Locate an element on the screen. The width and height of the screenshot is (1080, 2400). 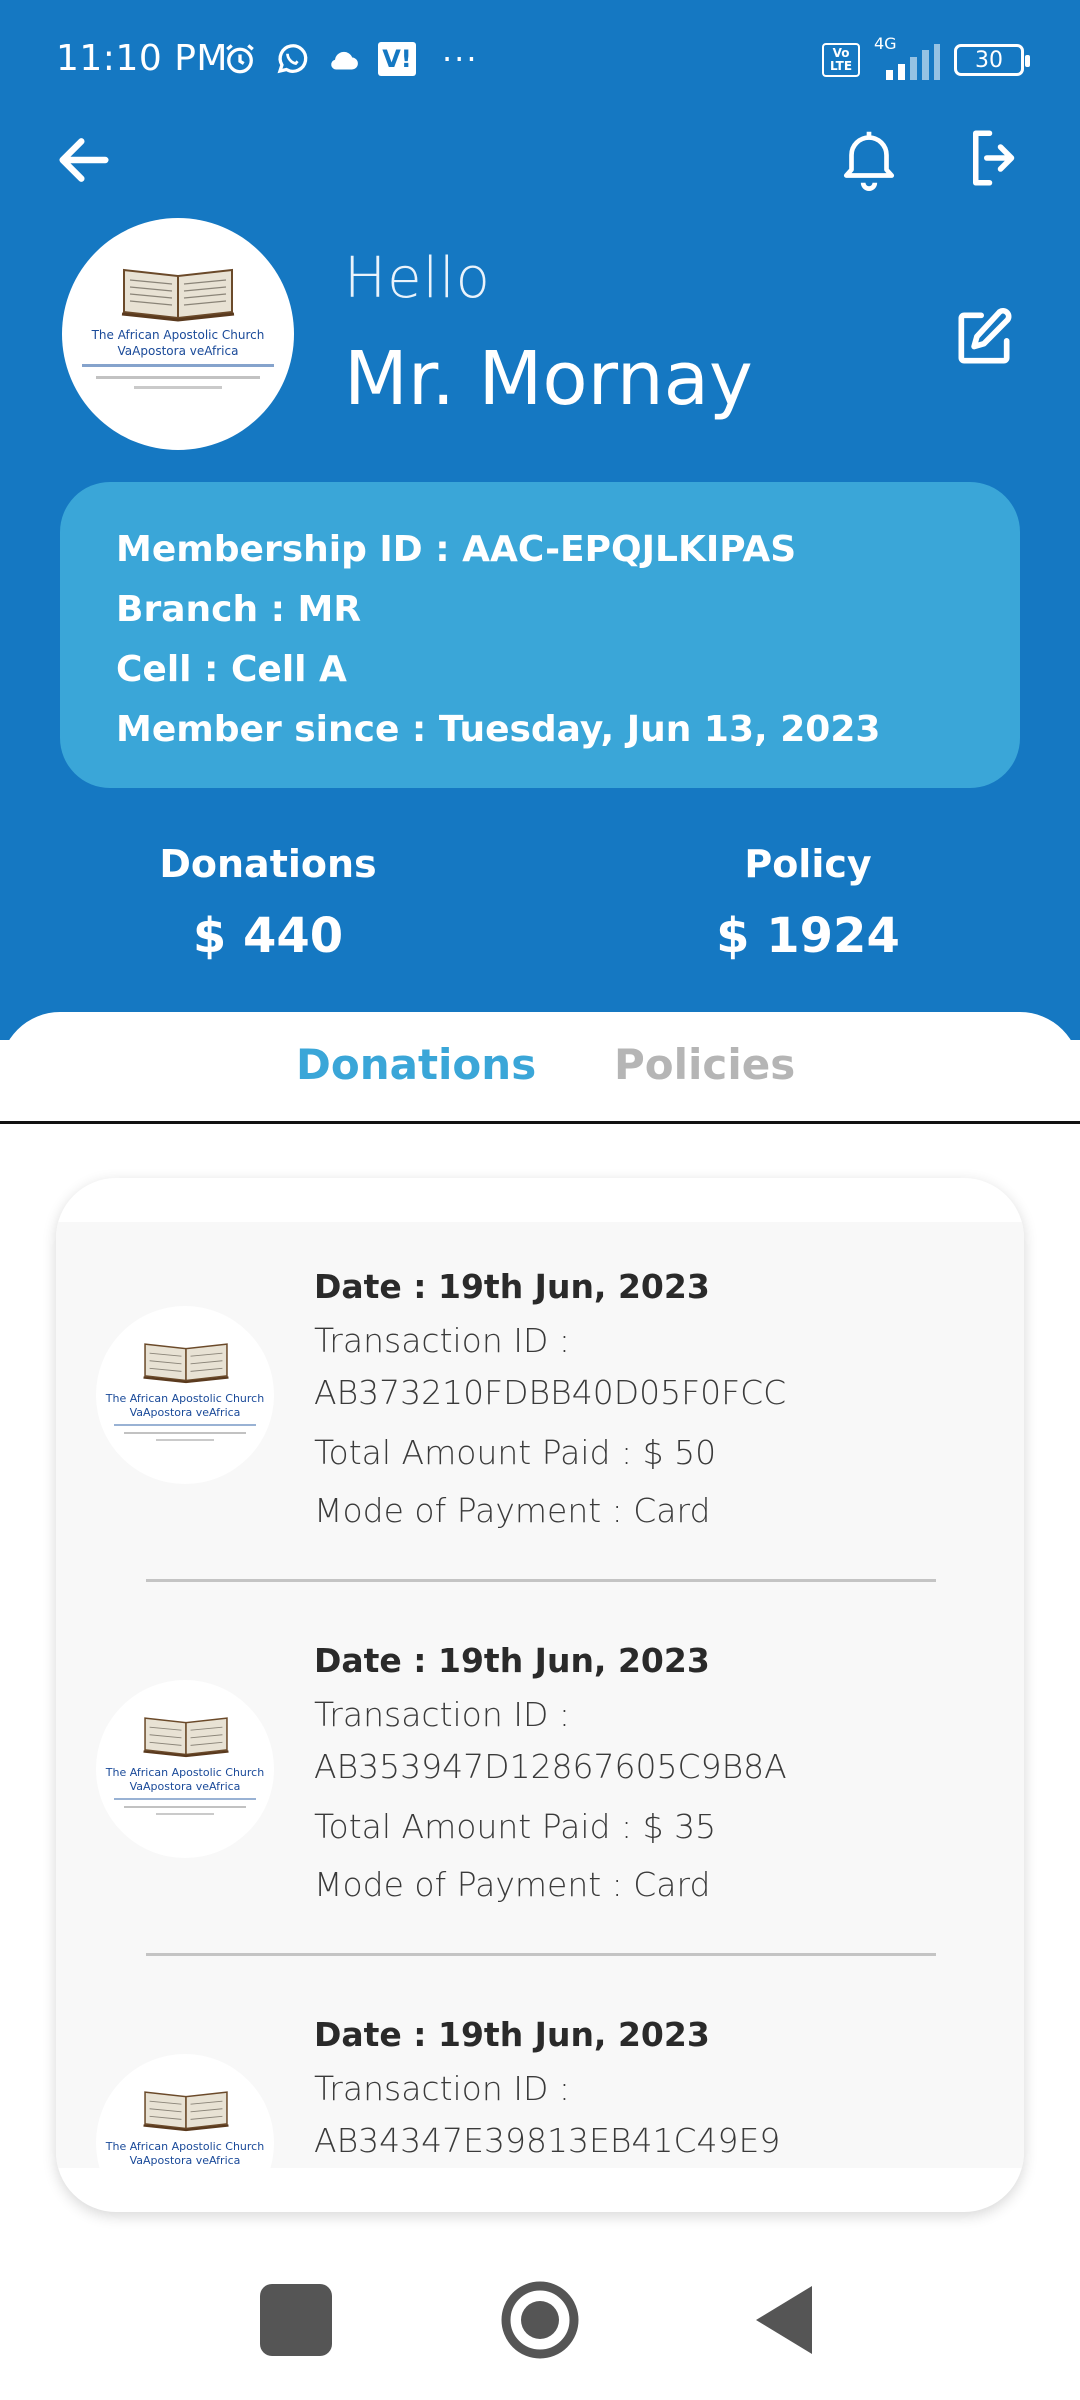
back-arrow-icon is located at coordinates (84, 160).